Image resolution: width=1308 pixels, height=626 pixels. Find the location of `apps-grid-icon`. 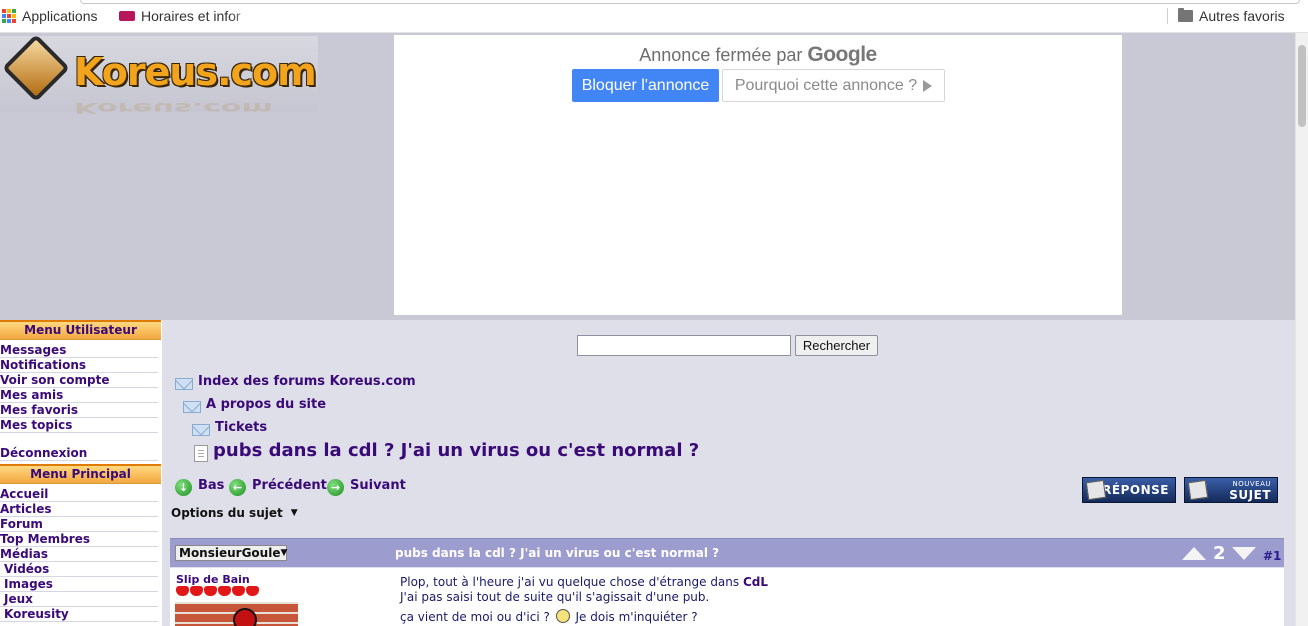

apps-grid-icon is located at coordinates (9, 16).